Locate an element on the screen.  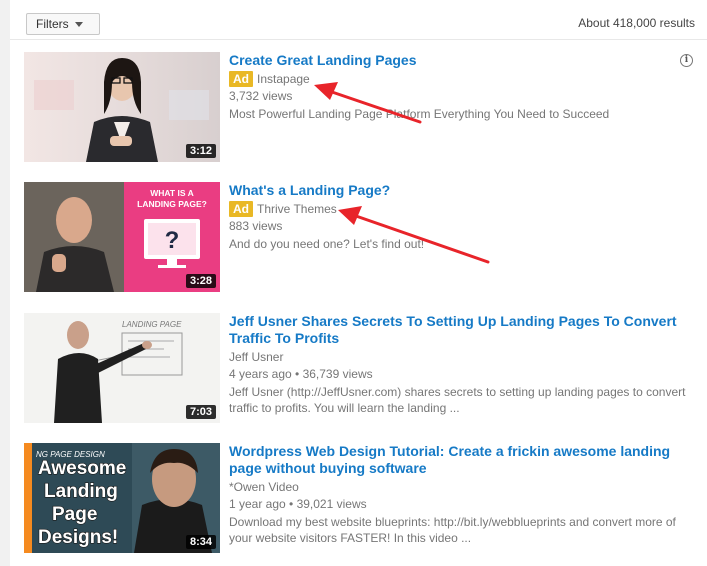
chevron-down-icon is located at coordinates (78, 24).